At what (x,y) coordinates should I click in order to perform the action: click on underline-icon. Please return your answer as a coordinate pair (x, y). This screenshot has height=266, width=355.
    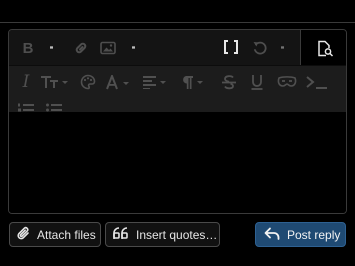
    Looking at the image, I should click on (257, 82).